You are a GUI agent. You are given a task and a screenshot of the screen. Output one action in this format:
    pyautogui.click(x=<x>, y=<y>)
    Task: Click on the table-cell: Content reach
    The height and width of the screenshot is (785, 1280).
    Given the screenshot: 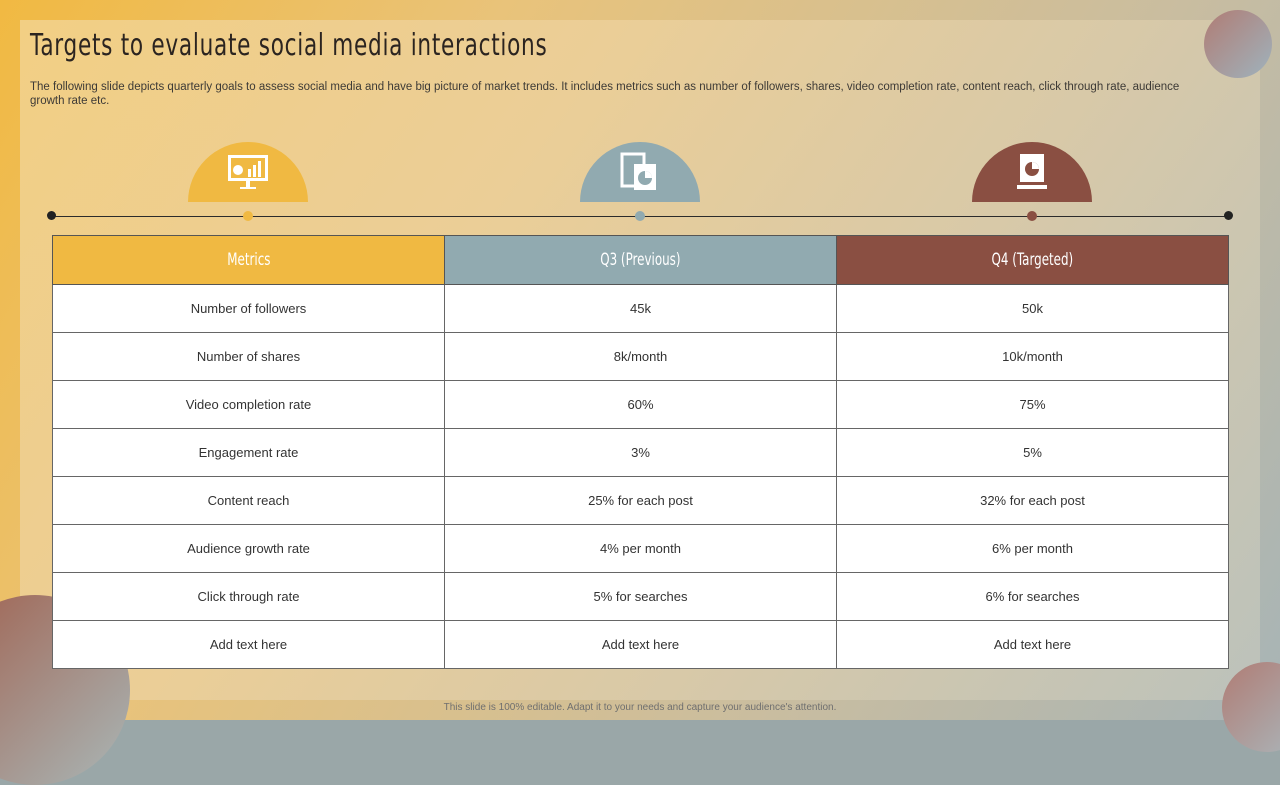 What is the action you would take?
    pyautogui.click(x=248, y=500)
    